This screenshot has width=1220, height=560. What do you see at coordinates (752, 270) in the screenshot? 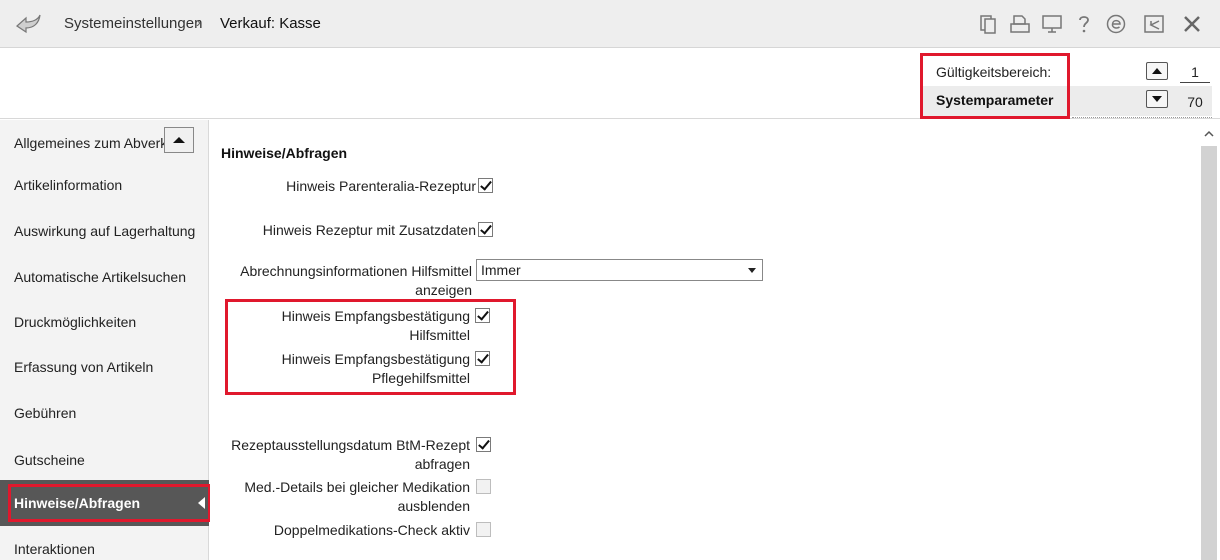
I see `chevron-down-icon` at bounding box center [752, 270].